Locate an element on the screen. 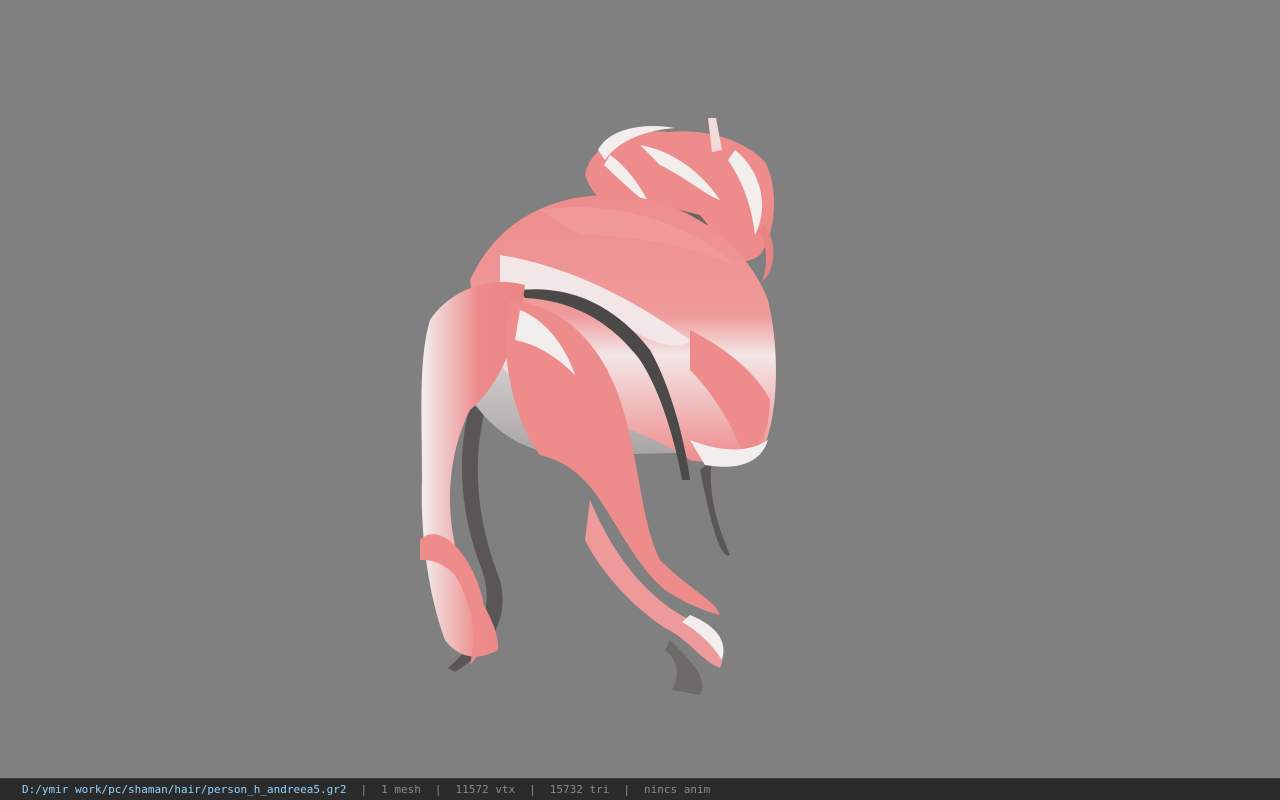  triangle-count-label: 15732 tri is located at coordinates (579, 789).